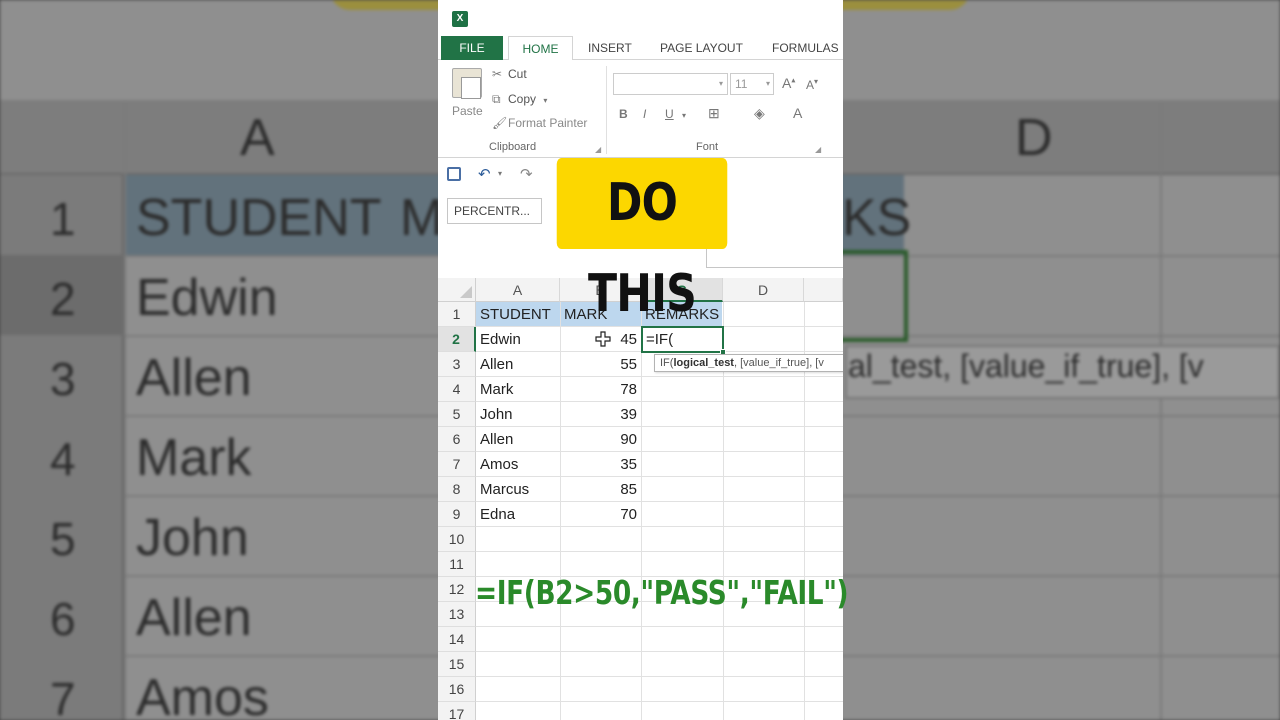 The width and height of the screenshot is (1280, 720). What do you see at coordinates (457, 364) in the screenshot?
I see `row-header: 3` at bounding box center [457, 364].